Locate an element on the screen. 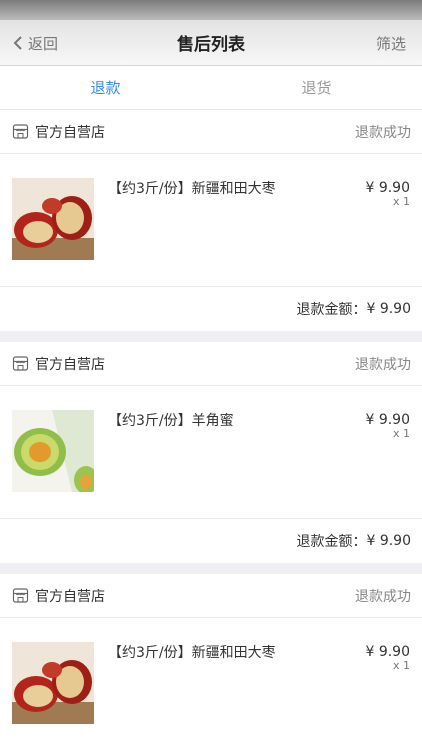 This screenshot has height=750, width=422. page-title: 售后列表 is located at coordinates (211, 45).